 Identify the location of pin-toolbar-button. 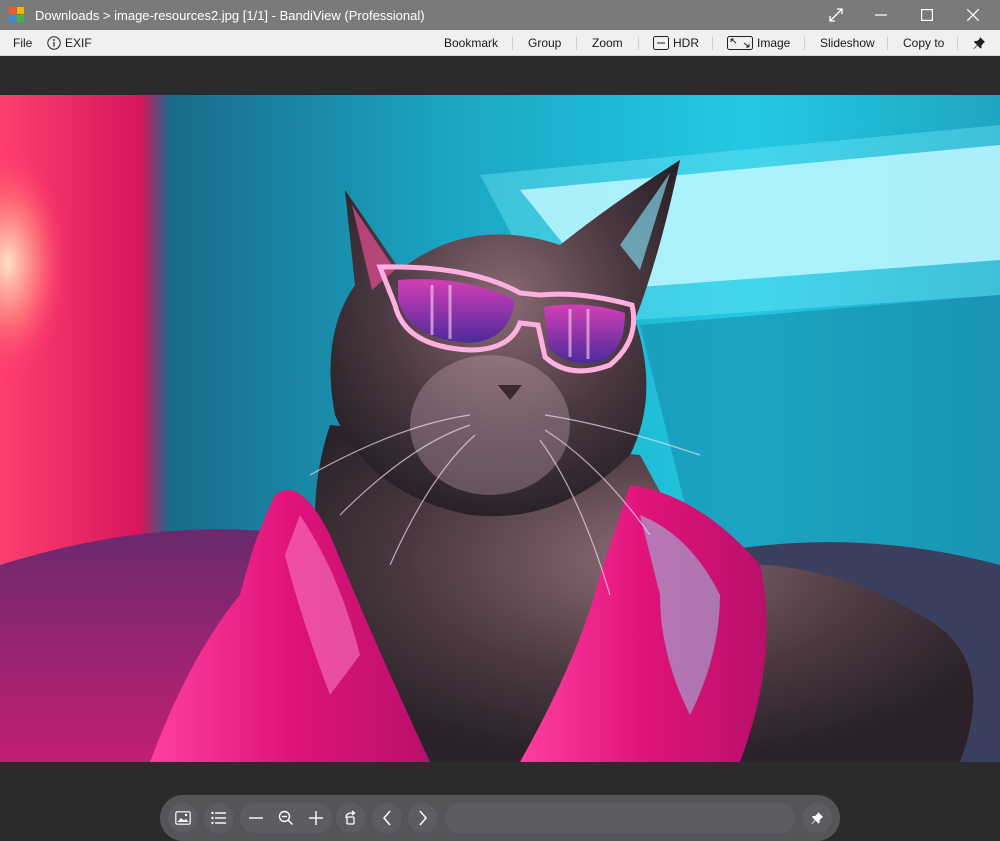
(817, 818).